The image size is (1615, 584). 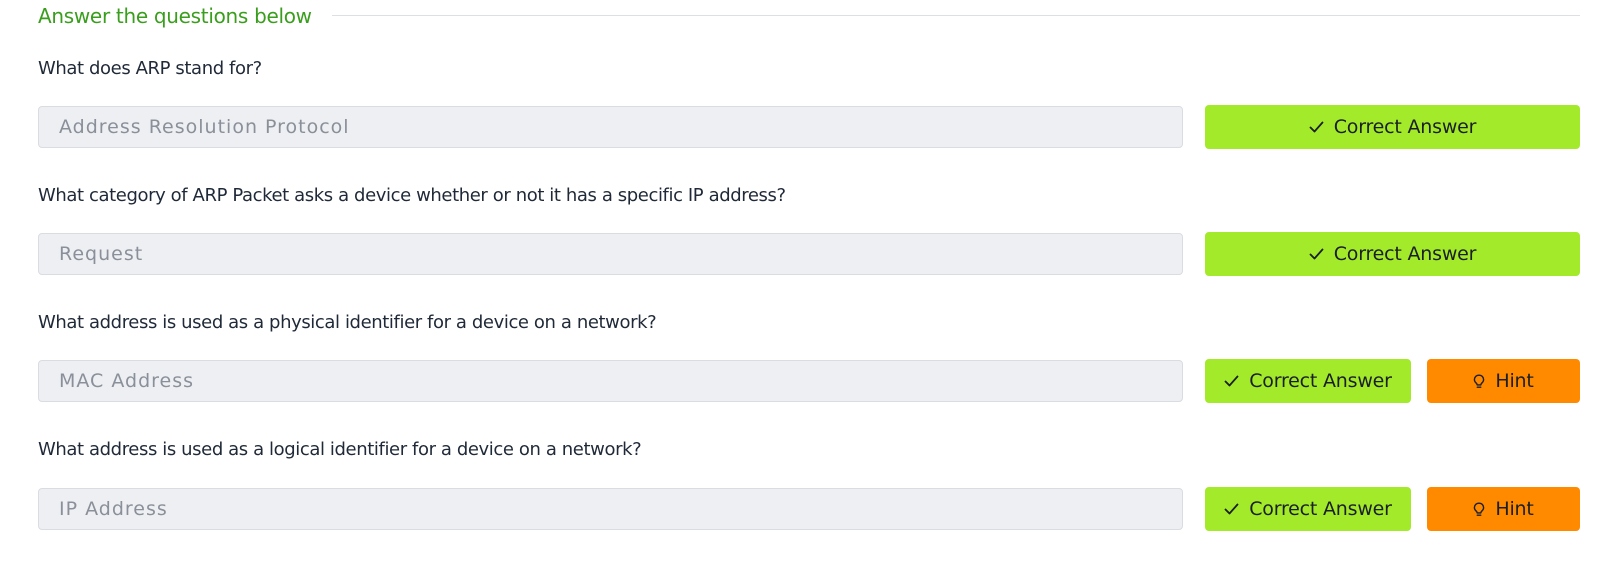 I want to click on answer-value: Address Resolution Protocol, so click(x=204, y=127).